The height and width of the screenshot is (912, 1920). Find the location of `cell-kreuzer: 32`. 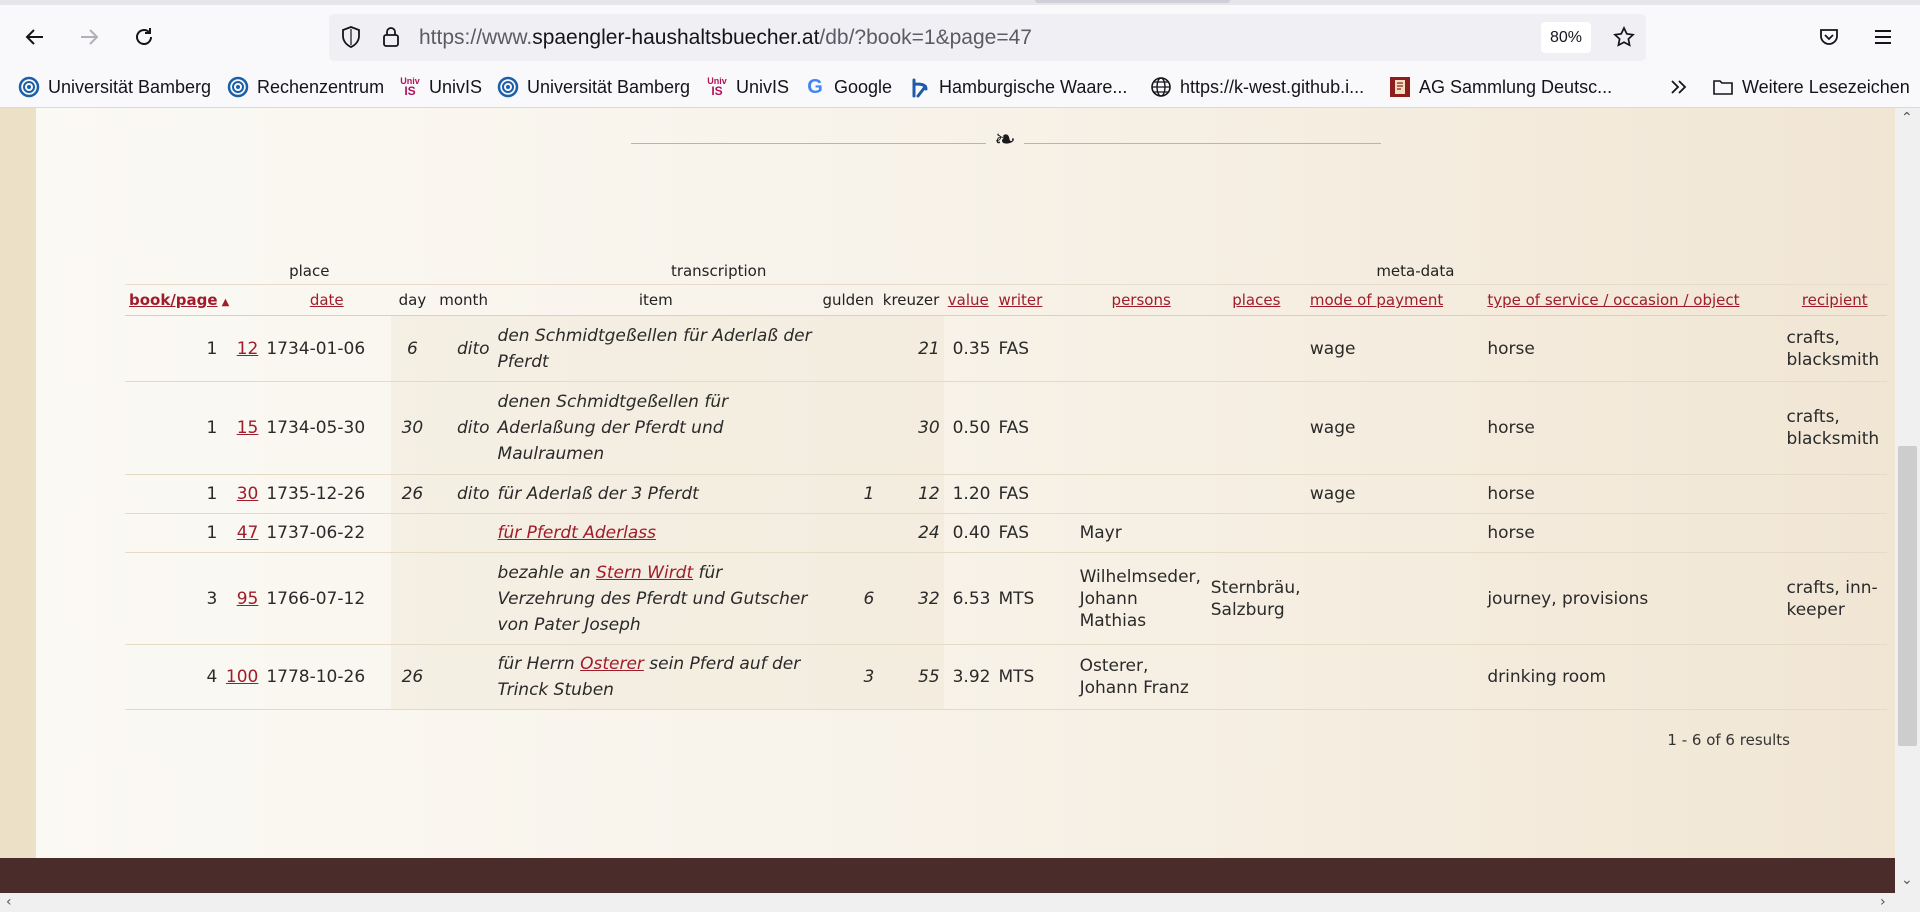

cell-kreuzer: 32 is located at coordinates (911, 598).